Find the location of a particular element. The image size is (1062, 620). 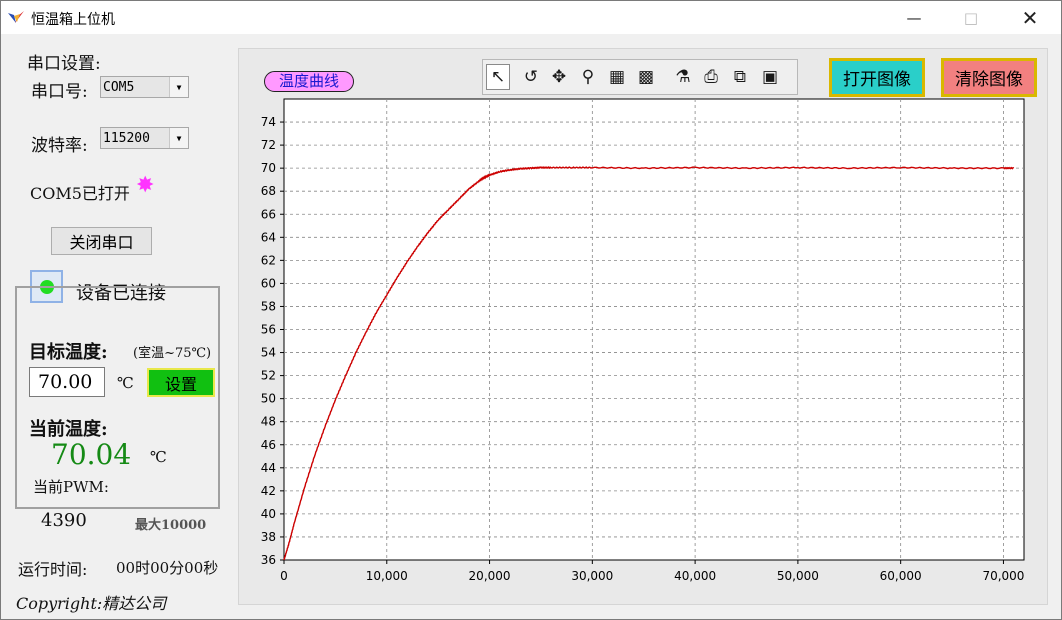

baud-select: 115200 ▼ is located at coordinates (144, 138).